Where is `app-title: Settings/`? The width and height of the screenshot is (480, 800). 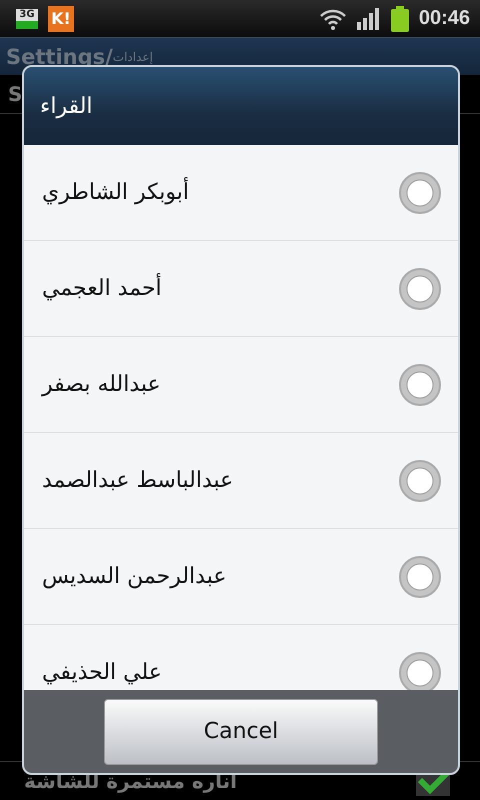
app-title: Settings/ is located at coordinates (59, 56).